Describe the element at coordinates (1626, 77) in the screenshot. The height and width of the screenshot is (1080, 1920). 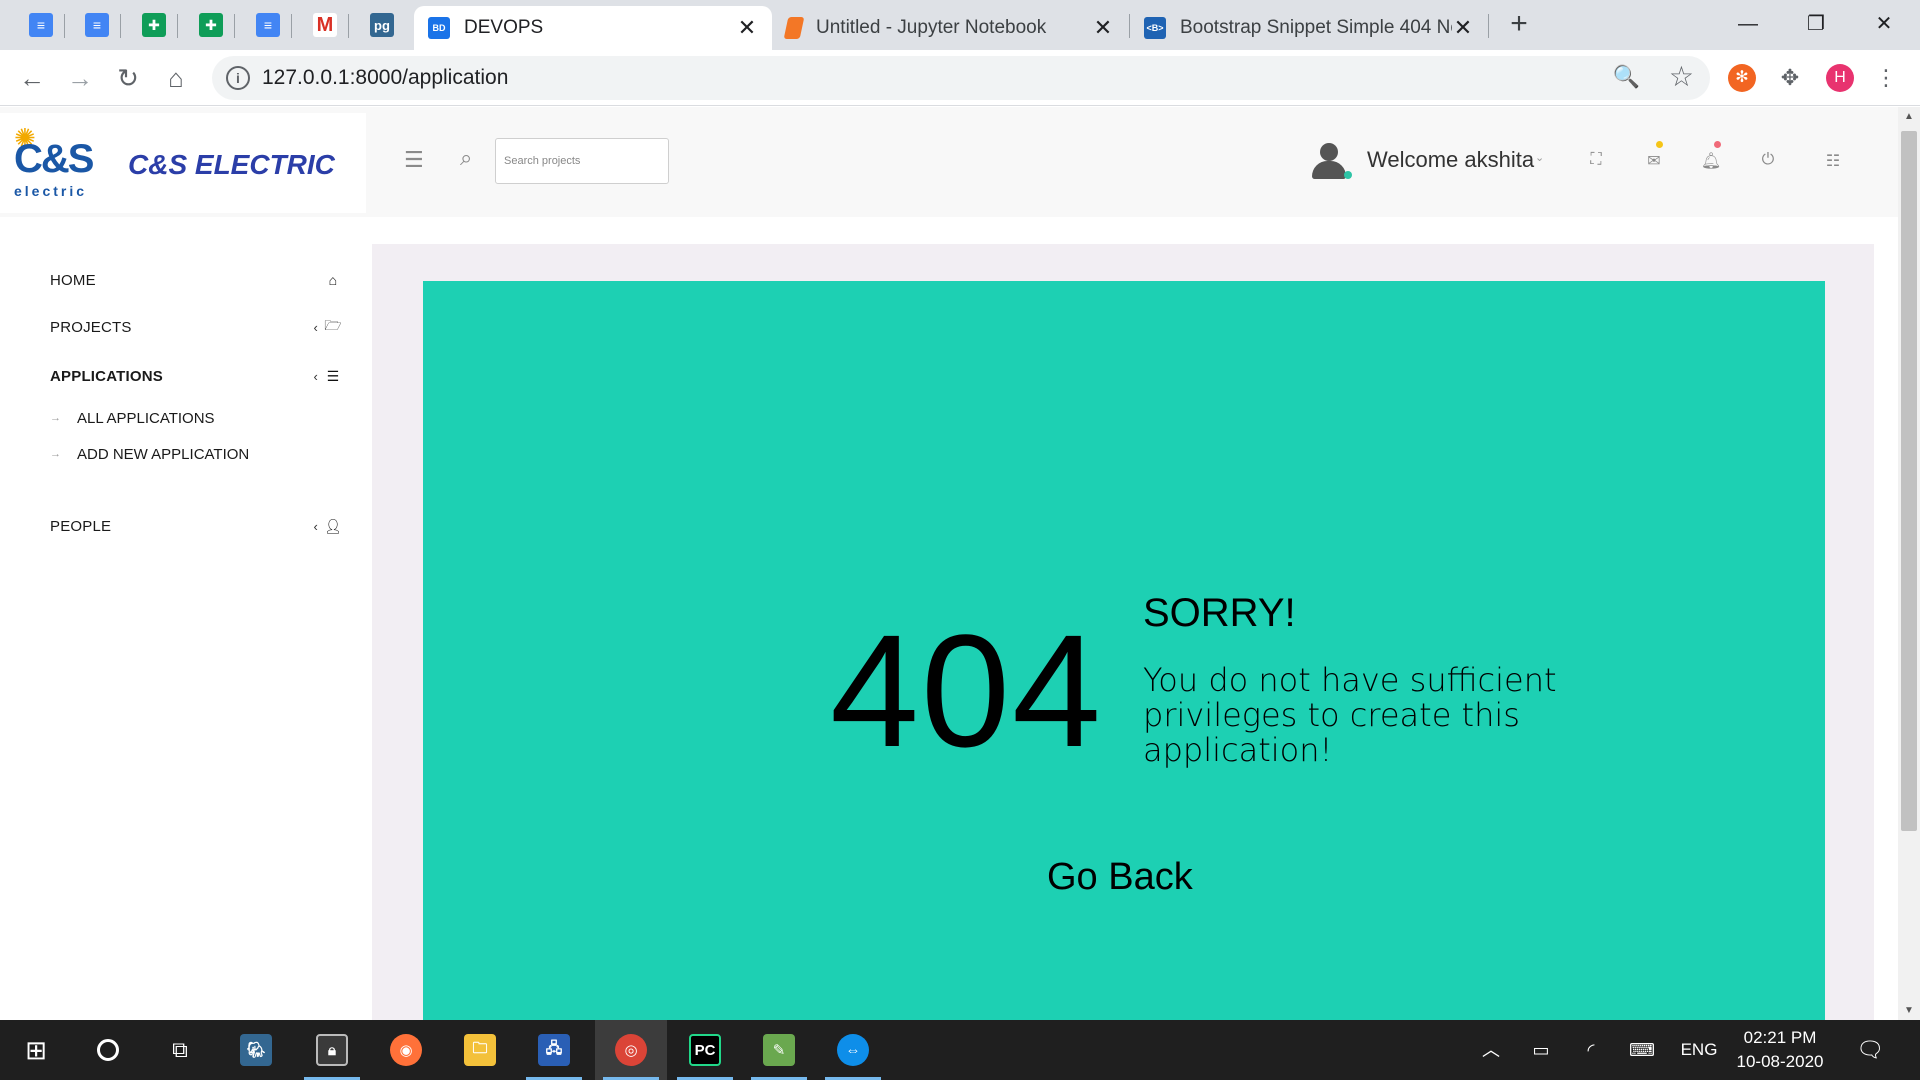
I see `zoom-icon: 🔍` at that location.